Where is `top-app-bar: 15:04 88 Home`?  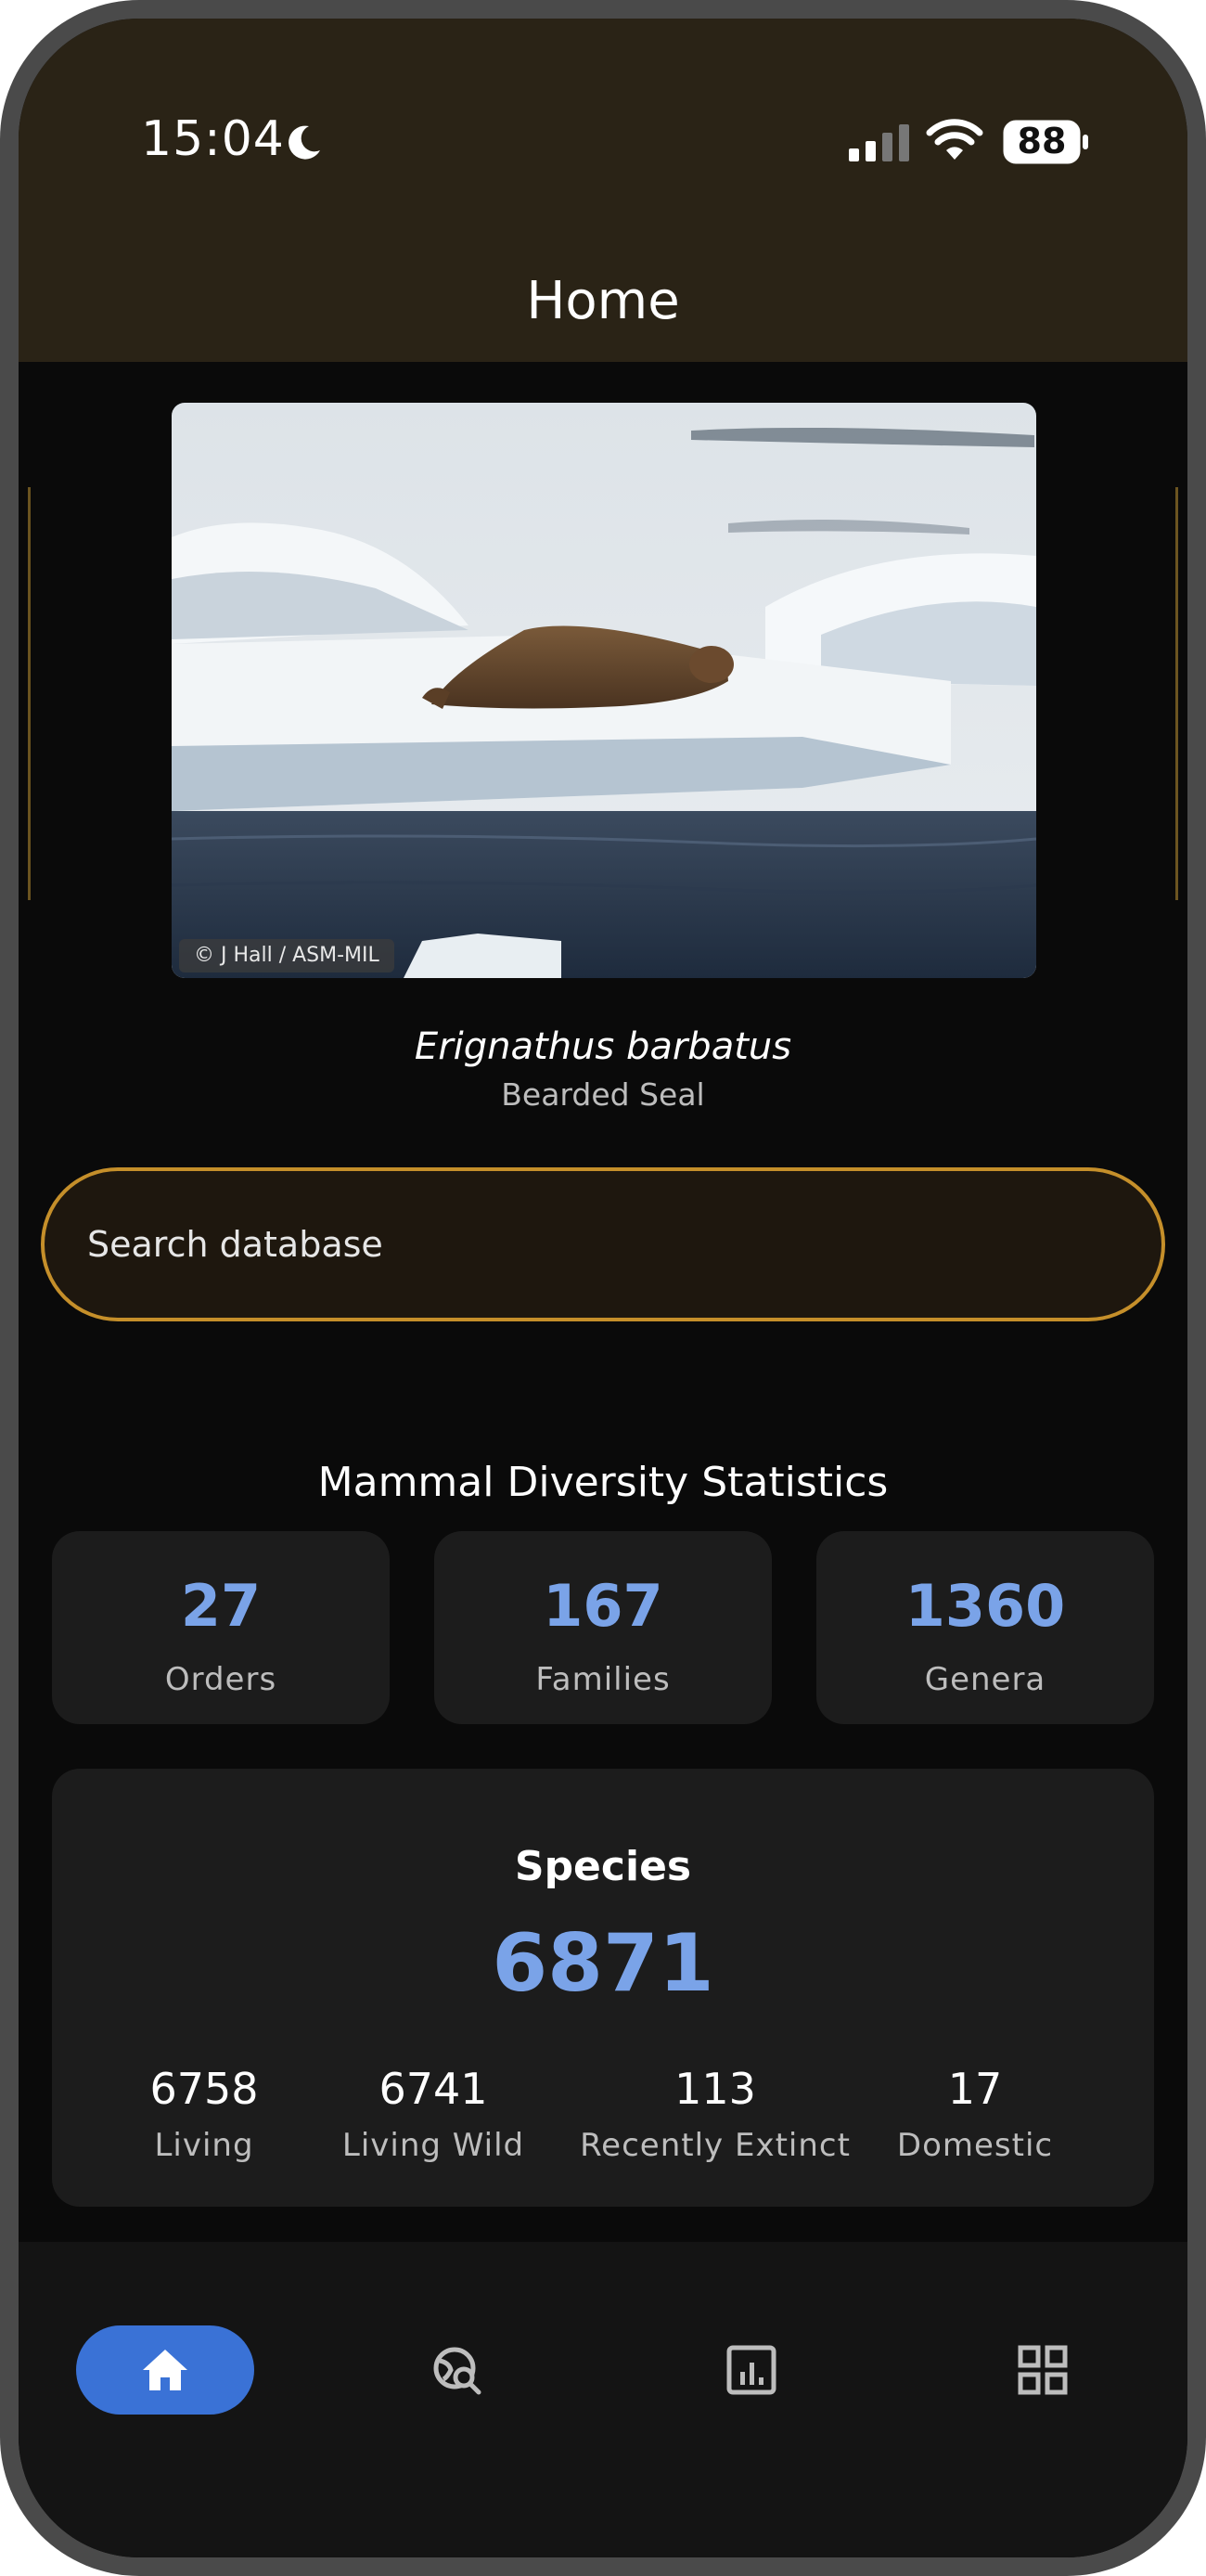
top-app-bar: 15:04 88 Home is located at coordinates (603, 190).